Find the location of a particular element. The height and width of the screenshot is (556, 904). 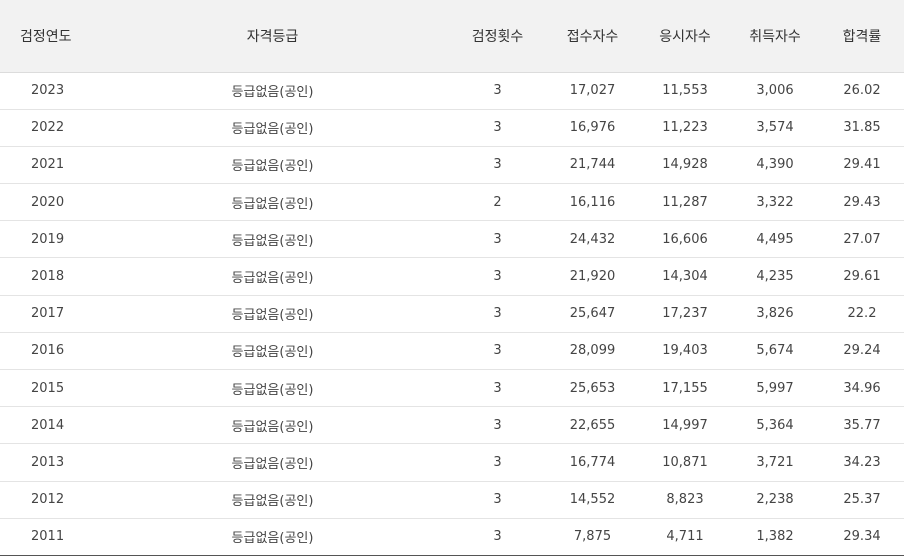

cell-acquirers: 4,390 is located at coordinates (775, 165).